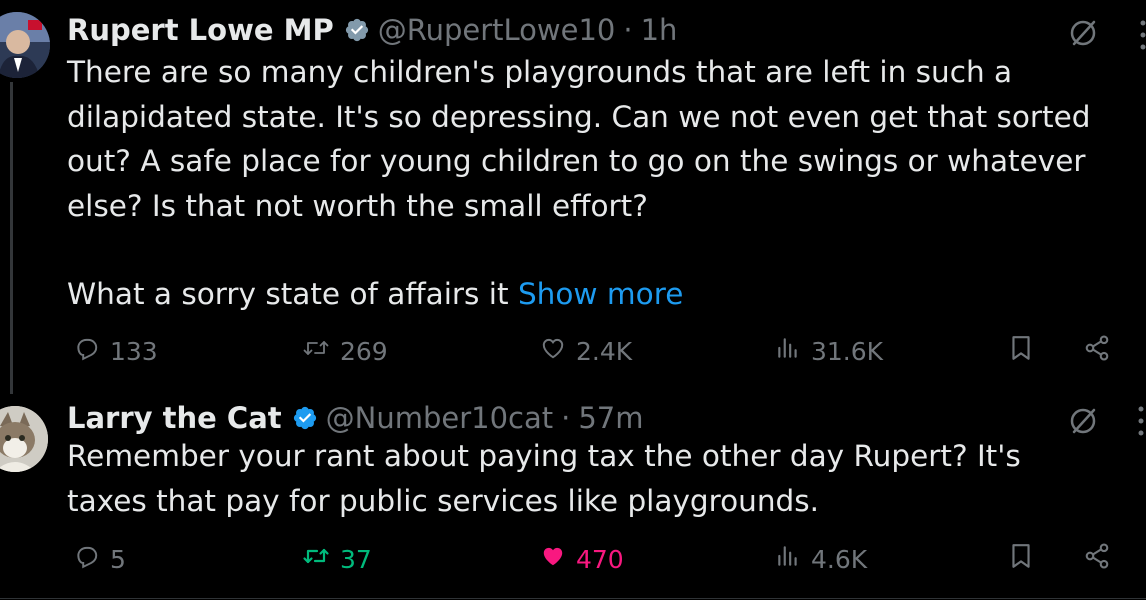  I want to click on divider, so click(573, 598).